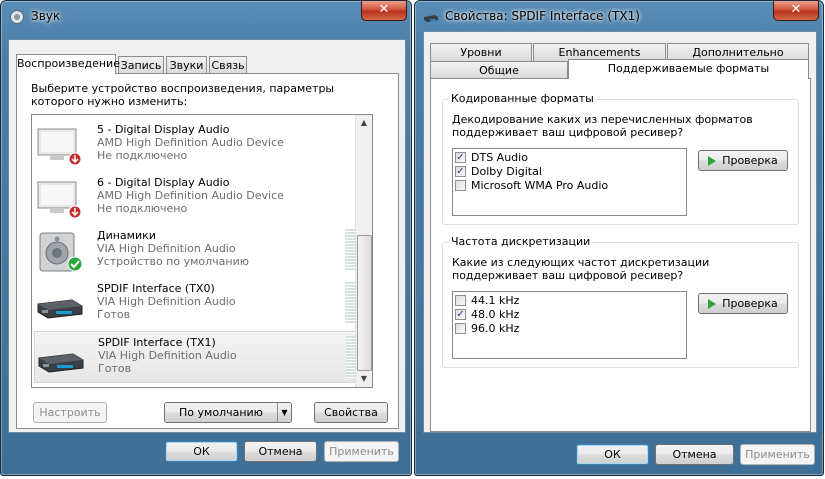  I want to click on test-rate-button: Проверка, so click(743, 303).